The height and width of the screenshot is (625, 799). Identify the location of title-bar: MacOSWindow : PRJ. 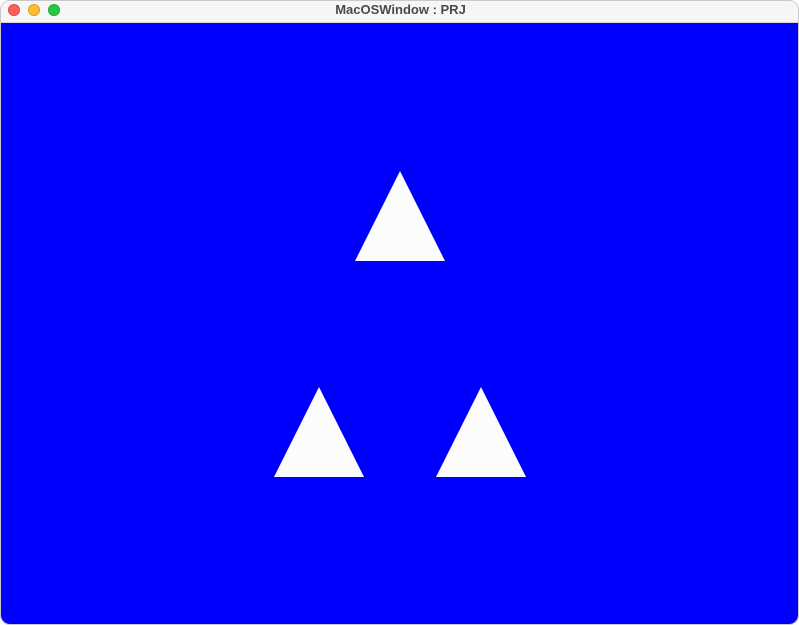
(399, 12).